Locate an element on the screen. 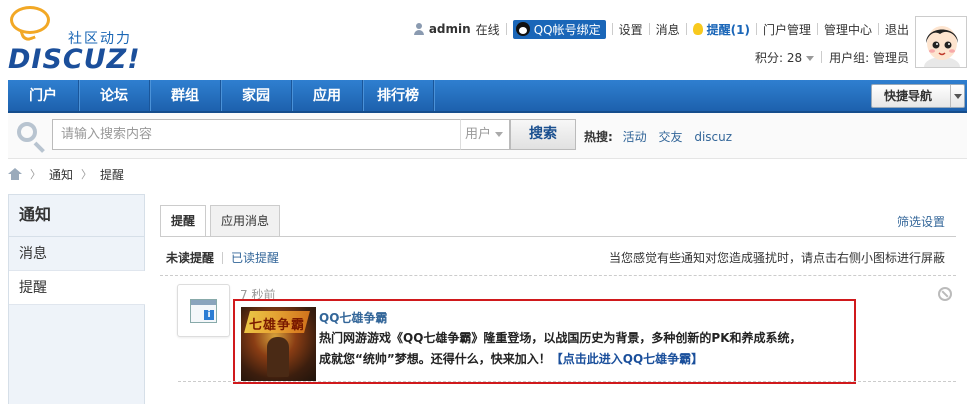 Image resolution: width=973 pixels, height=404 pixels. quick-nav-label: 快捷导航 is located at coordinates (908, 96).